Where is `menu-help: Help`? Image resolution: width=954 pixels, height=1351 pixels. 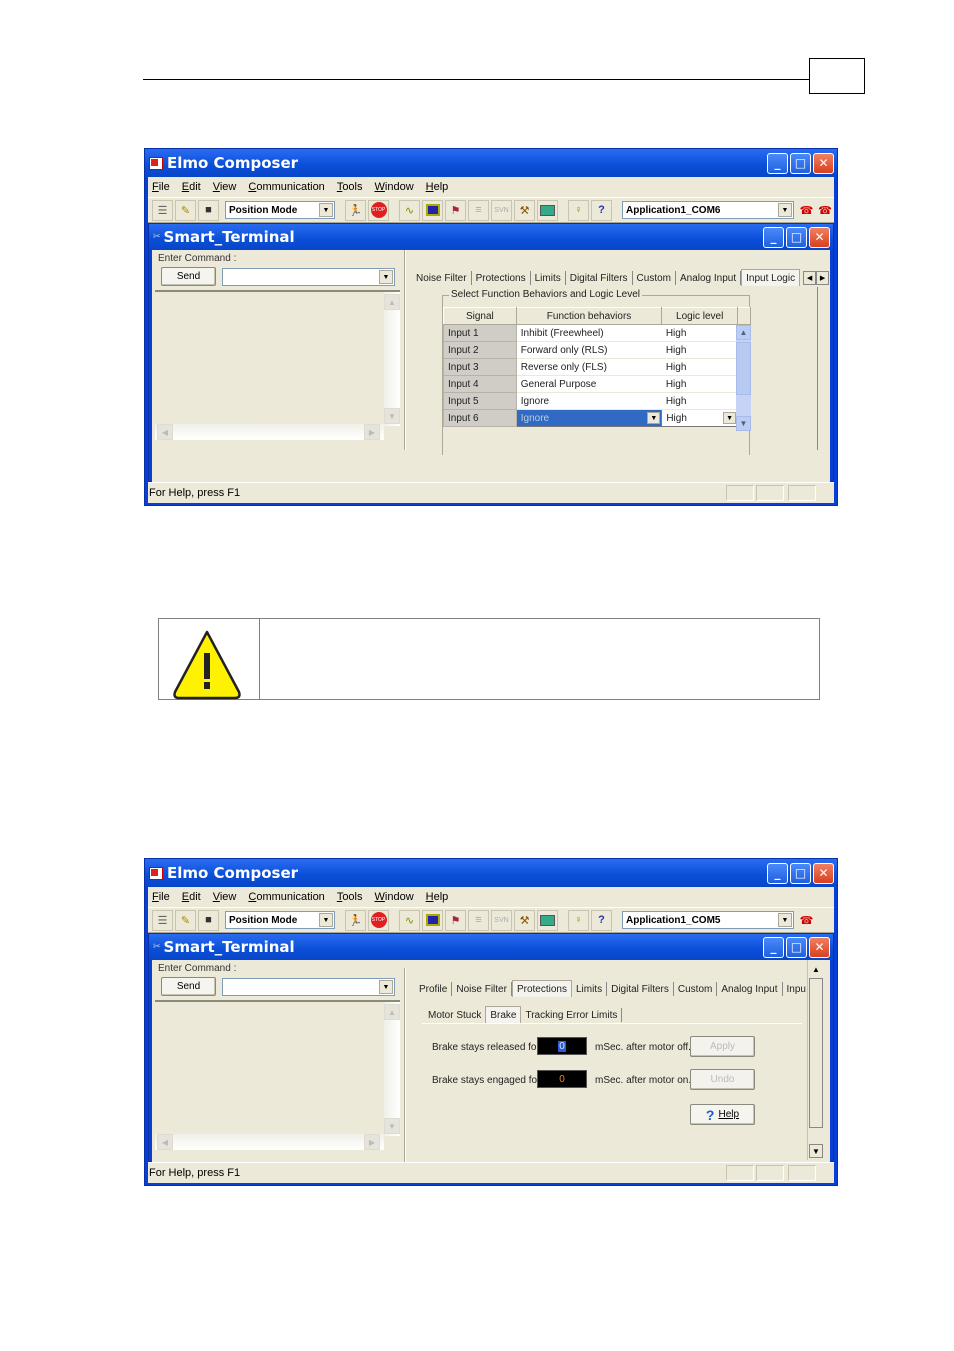
menu-help: Help is located at coordinates (437, 187).